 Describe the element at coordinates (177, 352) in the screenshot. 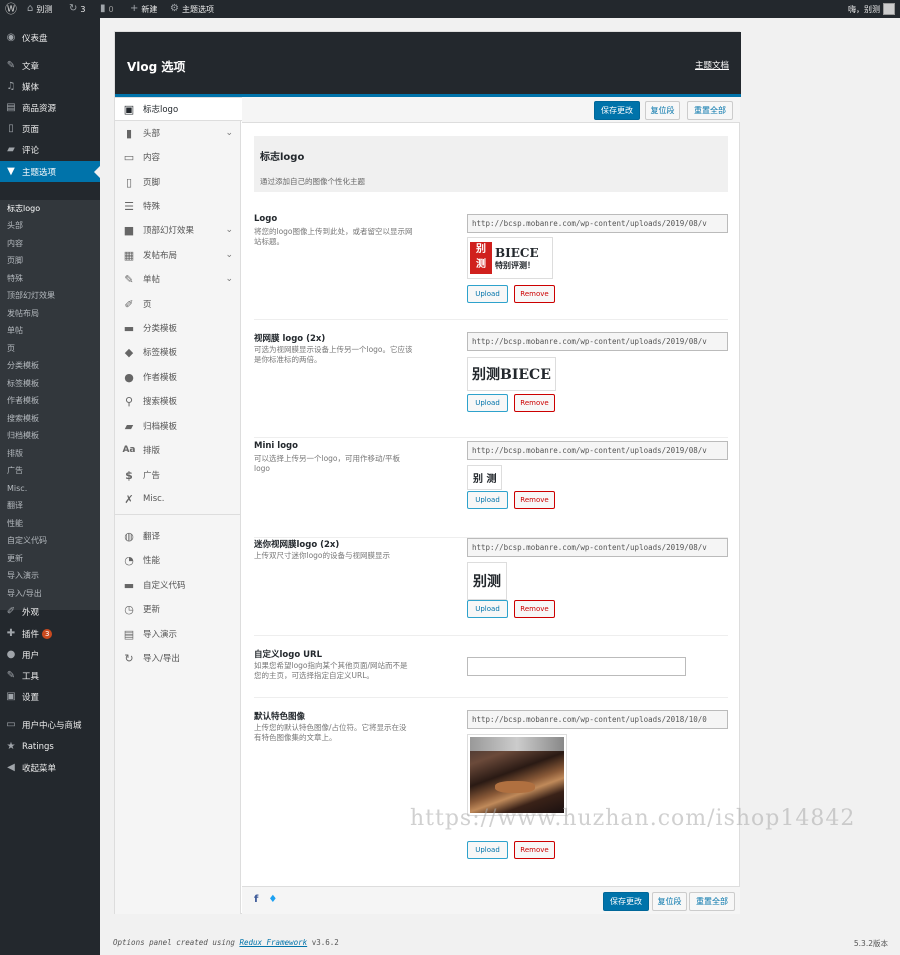

I see `section-tab-tag: ◆ 标签模板` at that location.